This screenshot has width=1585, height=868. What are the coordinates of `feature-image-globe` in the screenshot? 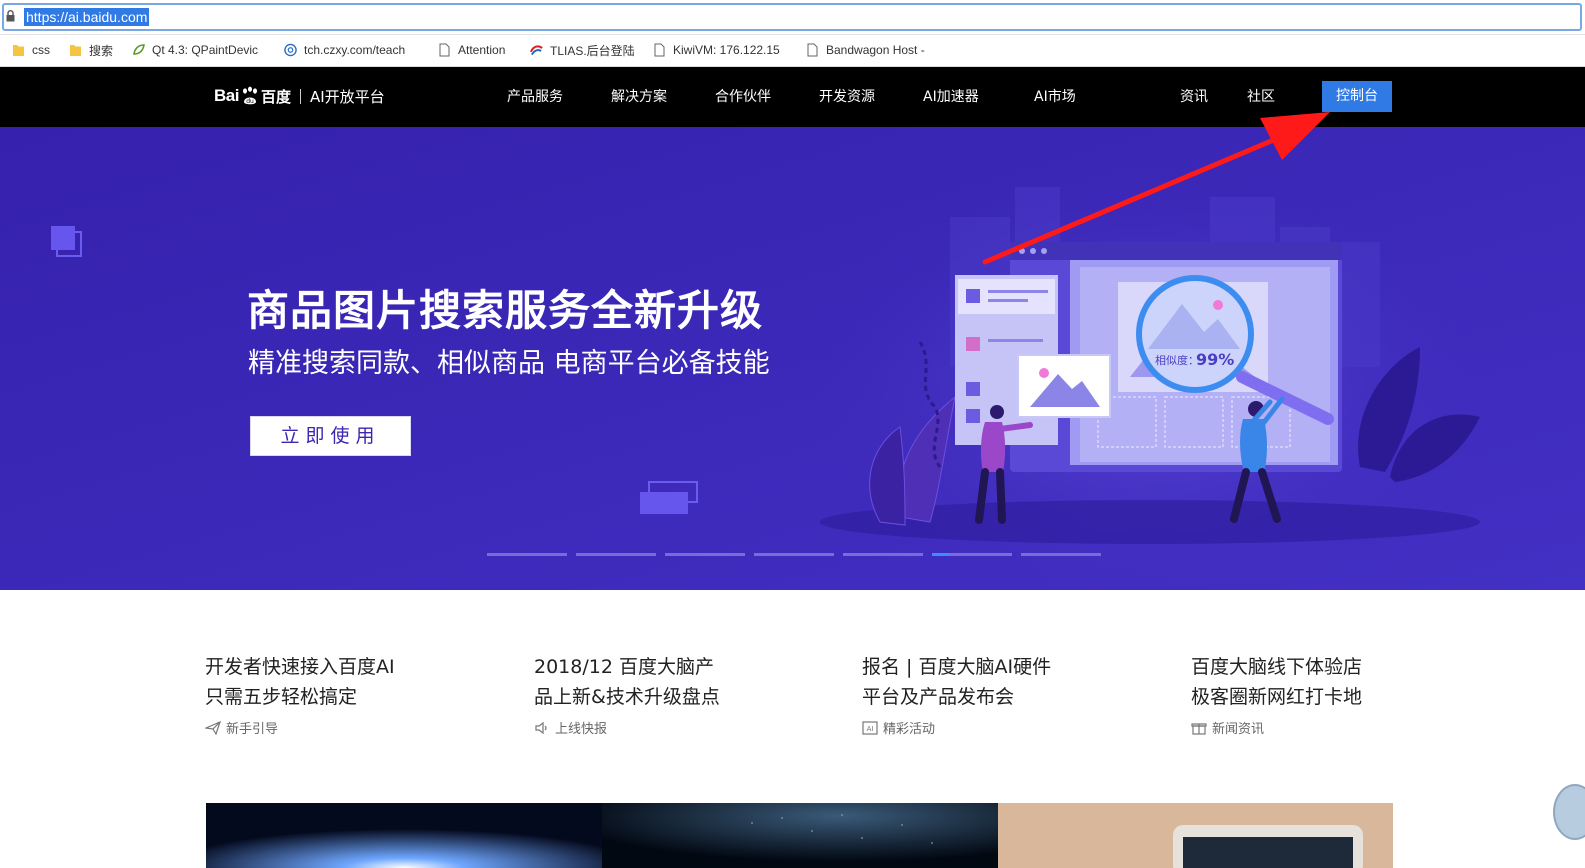 It's located at (800, 835).